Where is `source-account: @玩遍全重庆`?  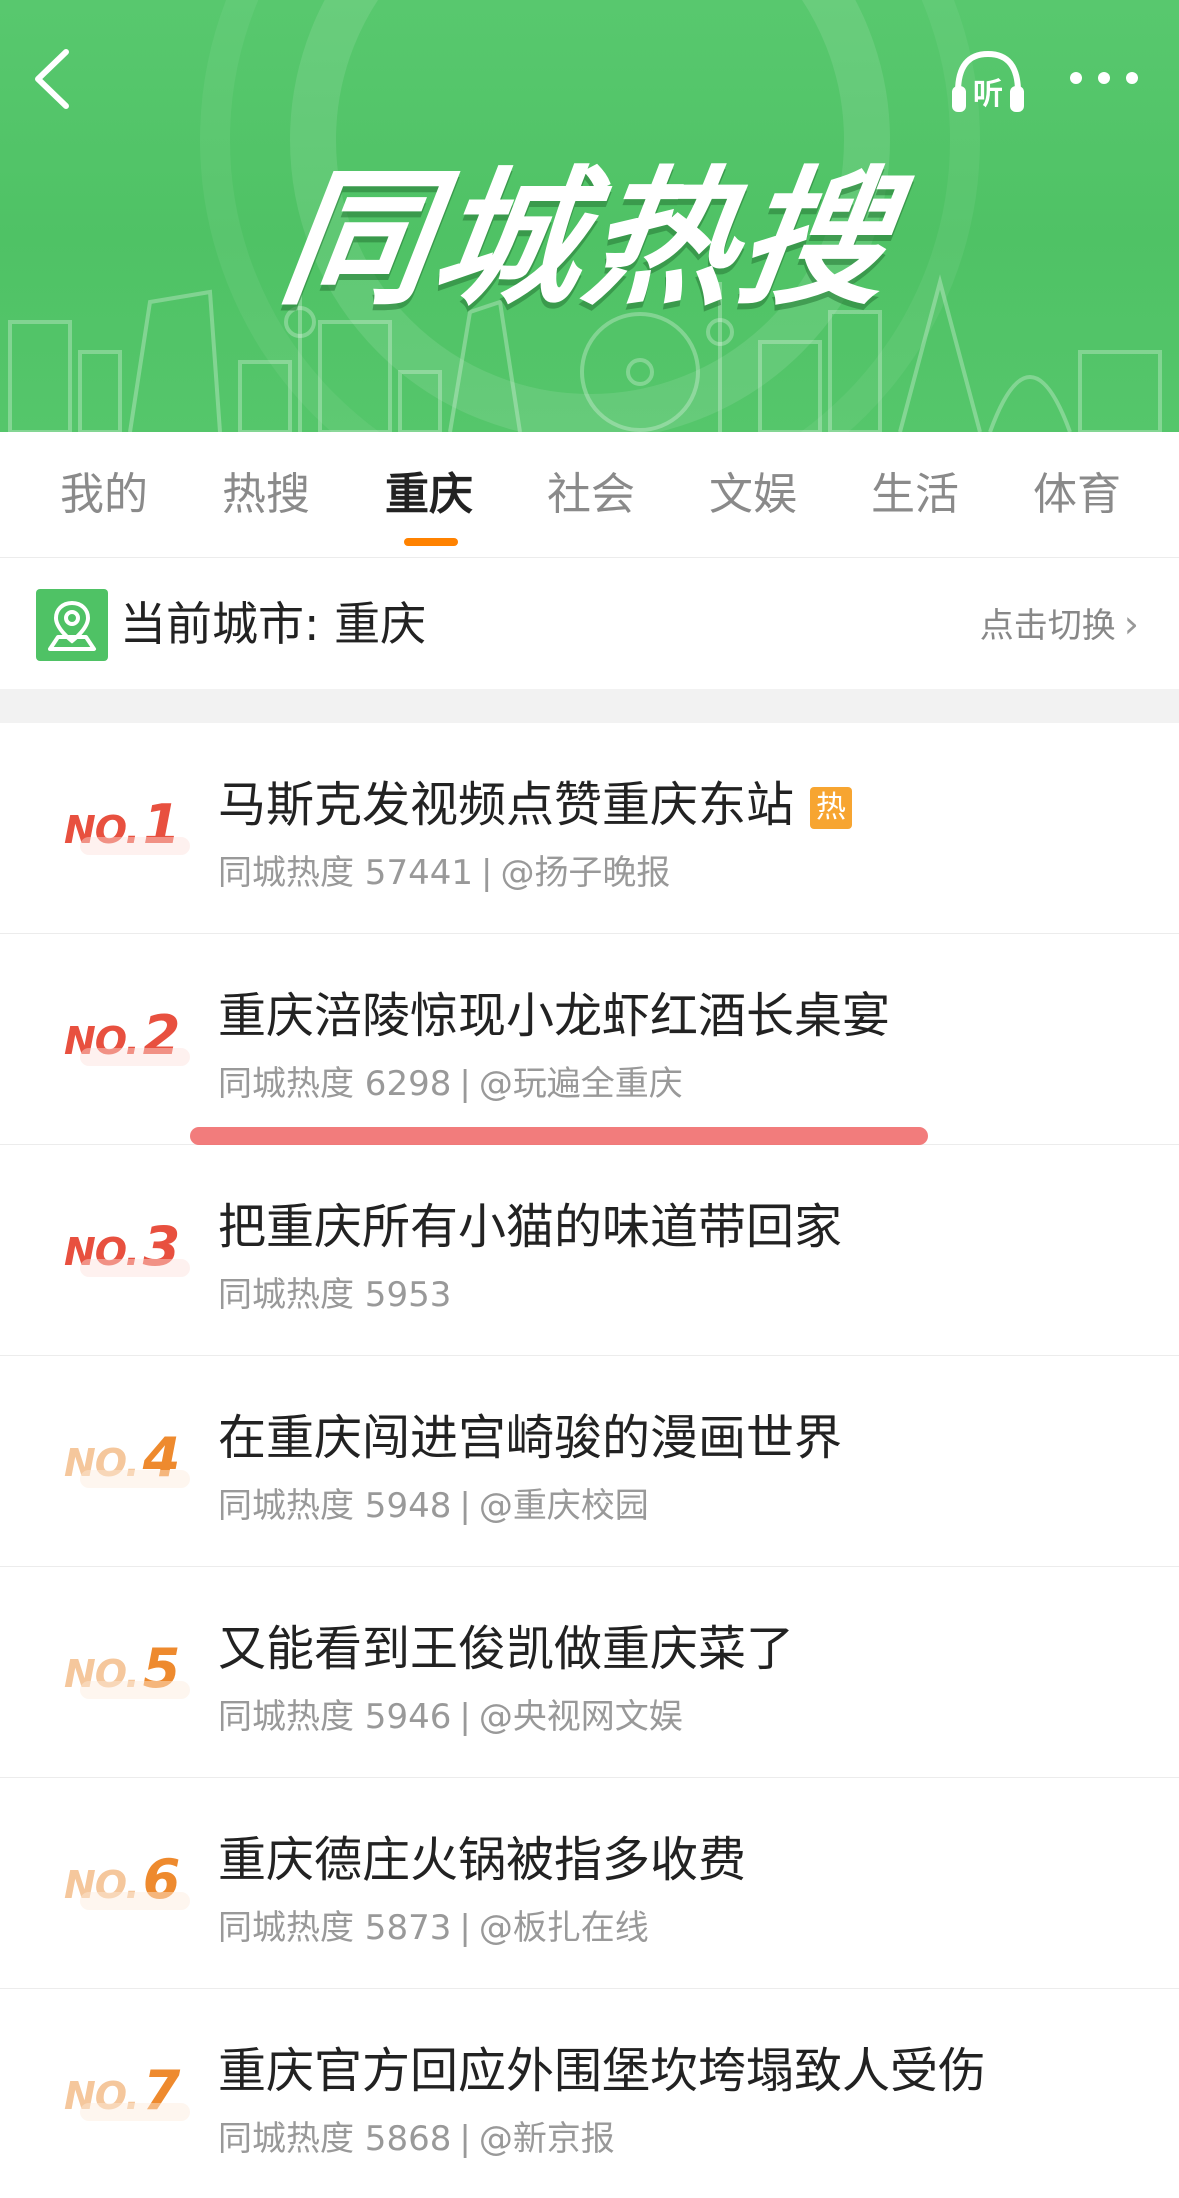
source-account: @玩遍全重庆 is located at coordinates (581, 1084).